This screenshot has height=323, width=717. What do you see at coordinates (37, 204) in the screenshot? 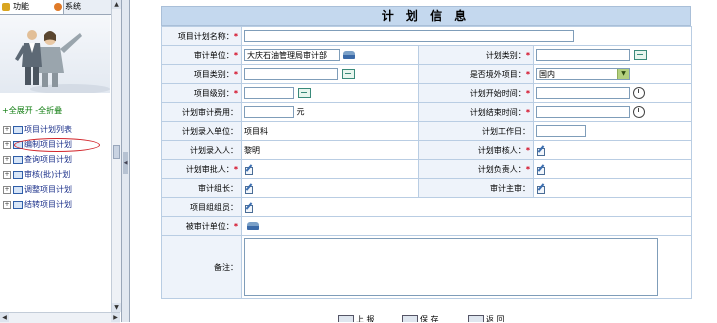
I see `tree-item-carryover-plan: + 结转项目计划` at bounding box center [37, 204].